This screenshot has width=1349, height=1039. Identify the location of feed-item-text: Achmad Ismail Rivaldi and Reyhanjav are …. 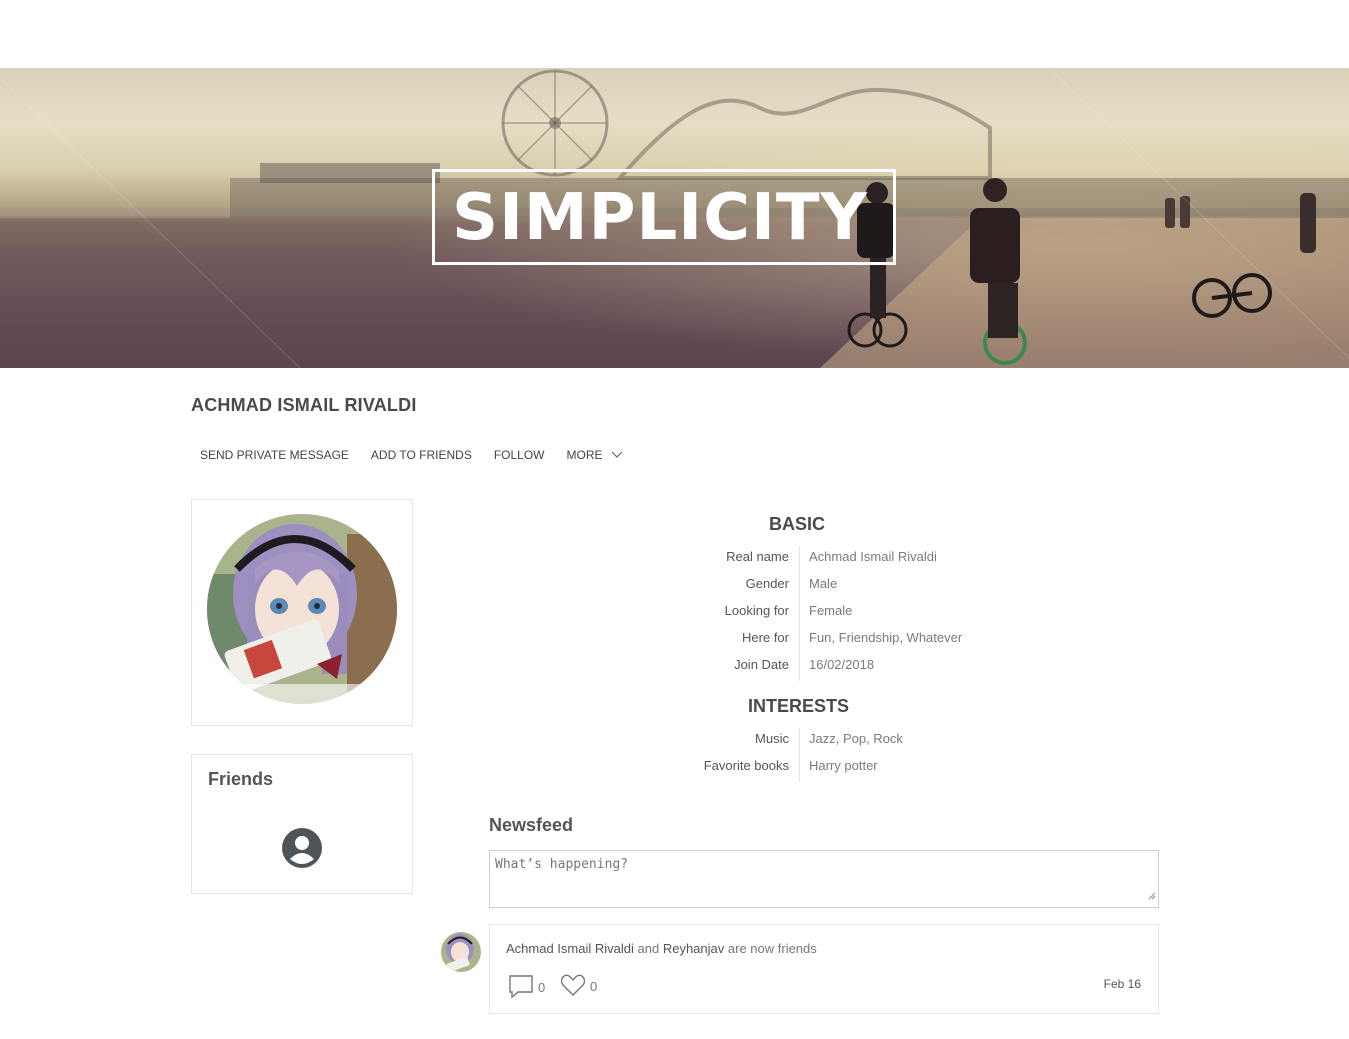
(661, 948).